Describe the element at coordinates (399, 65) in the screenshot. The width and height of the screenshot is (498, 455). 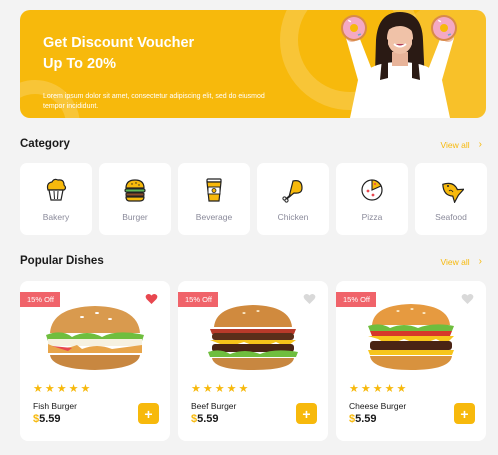
I see `woman-with-donuts-image` at that location.